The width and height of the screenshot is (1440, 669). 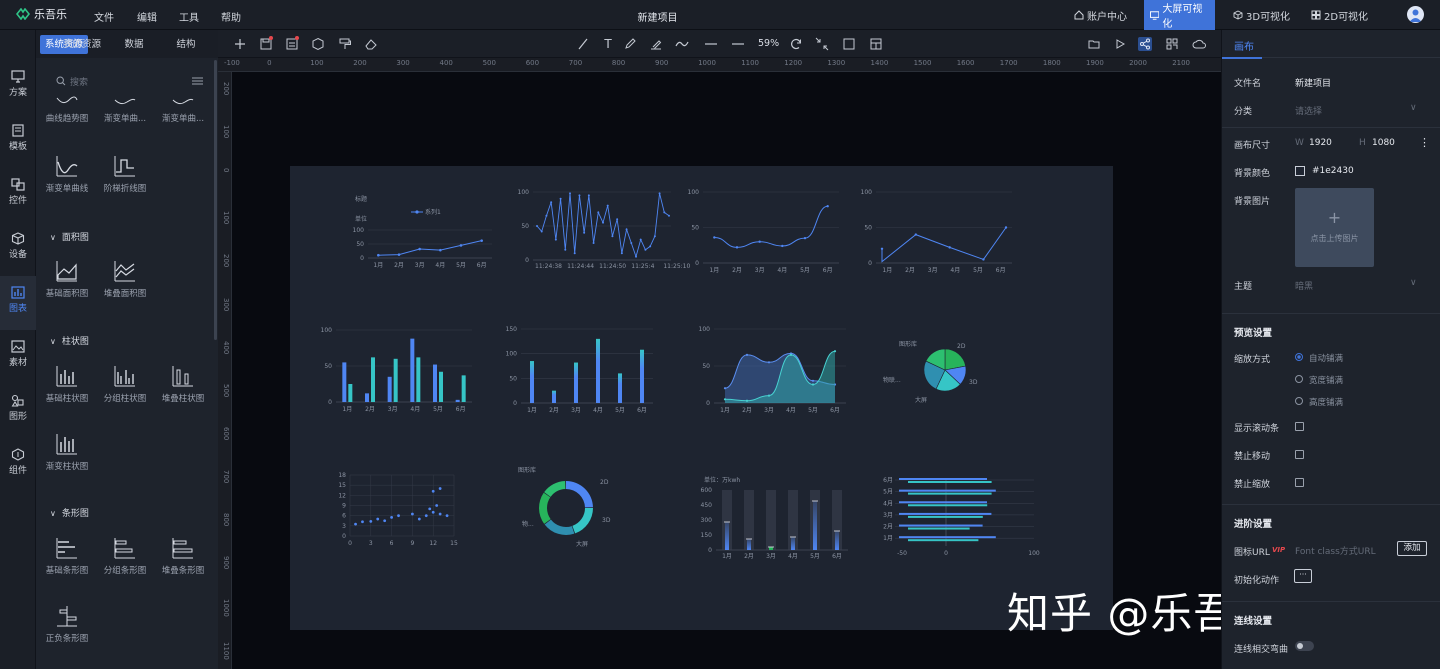 What do you see at coordinates (711, 44) in the screenshot?
I see `line-style-icon` at bounding box center [711, 44].